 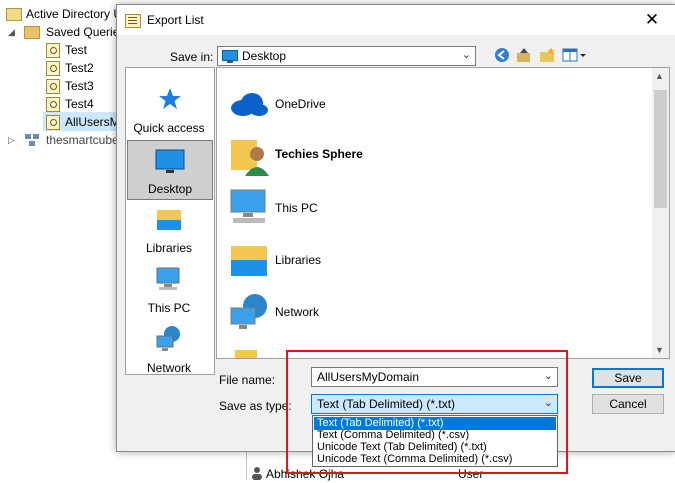 I want to click on scrollbar-thumb, so click(x=660, y=149).